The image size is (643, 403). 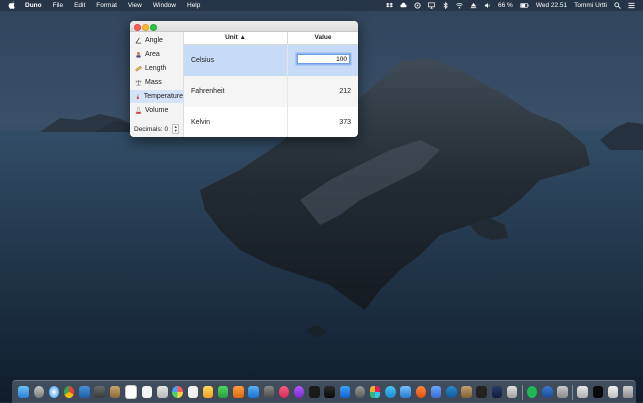 I want to click on sidebar-item-label: Temperature, so click(x=163, y=96).